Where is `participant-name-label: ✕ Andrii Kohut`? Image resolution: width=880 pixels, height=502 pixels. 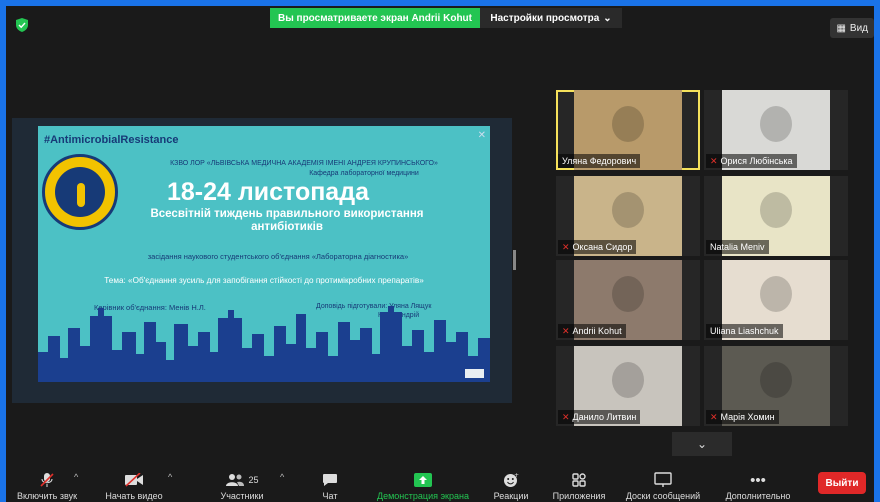 participant-name-label: ✕ Andrii Kohut is located at coordinates (592, 331).